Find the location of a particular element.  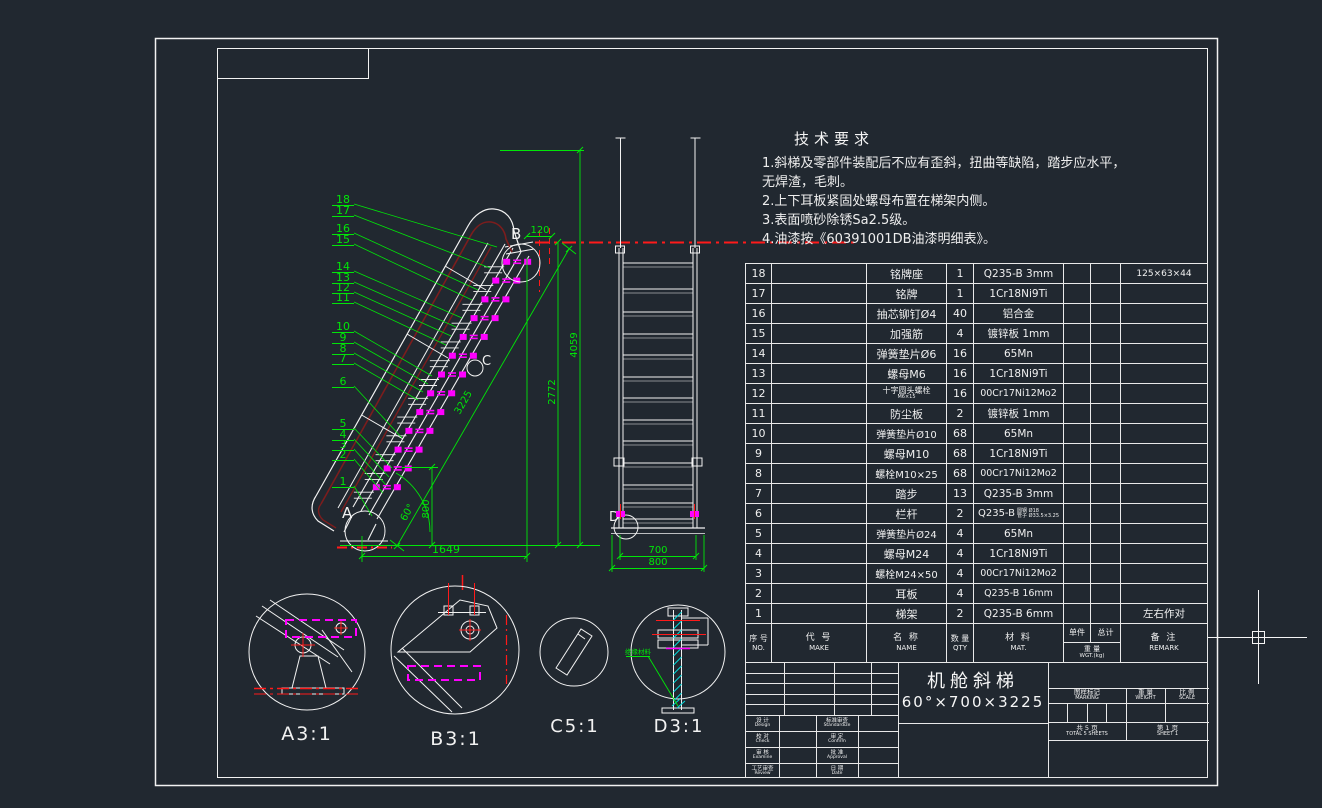

detail-letter-b: B is located at coordinates (516, 234).